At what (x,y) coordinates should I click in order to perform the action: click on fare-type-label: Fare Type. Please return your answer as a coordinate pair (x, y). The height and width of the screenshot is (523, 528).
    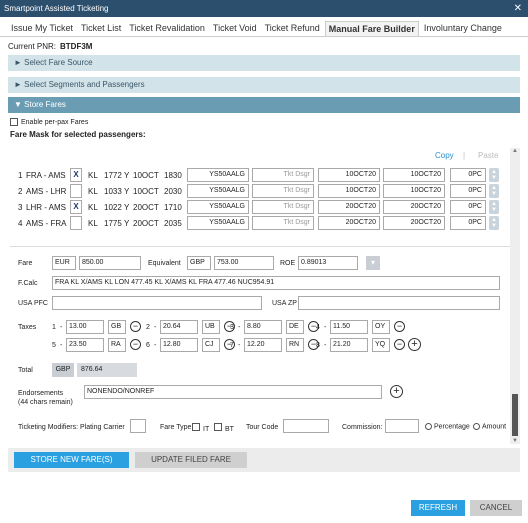
    Looking at the image, I should click on (176, 427).